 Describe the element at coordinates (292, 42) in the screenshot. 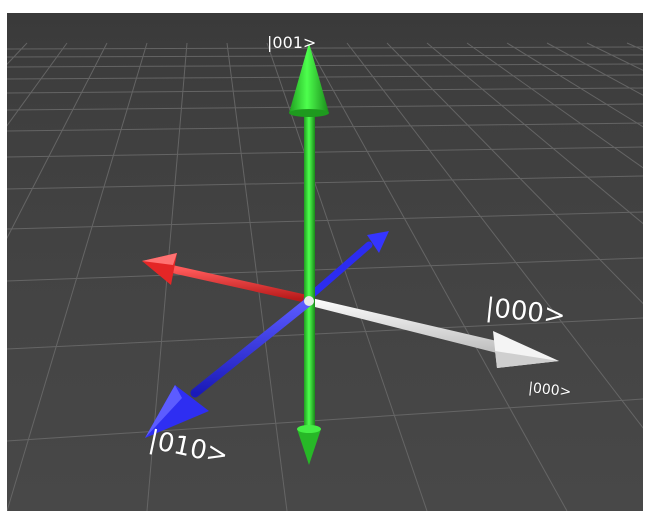

I see `ket-001-label: |001>` at that location.